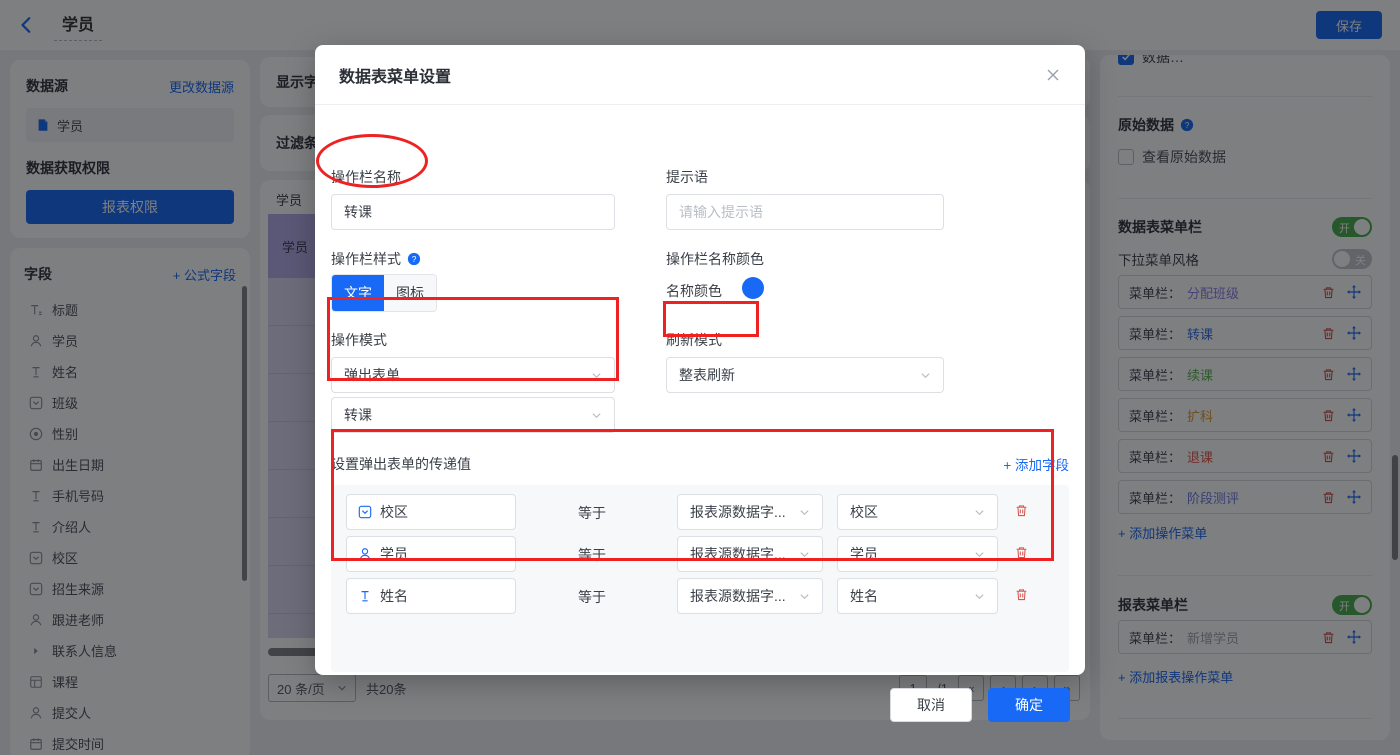 The height and width of the screenshot is (755, 1400). I want to click on refresh-select-value: 整表刷新, so click(707, 375).